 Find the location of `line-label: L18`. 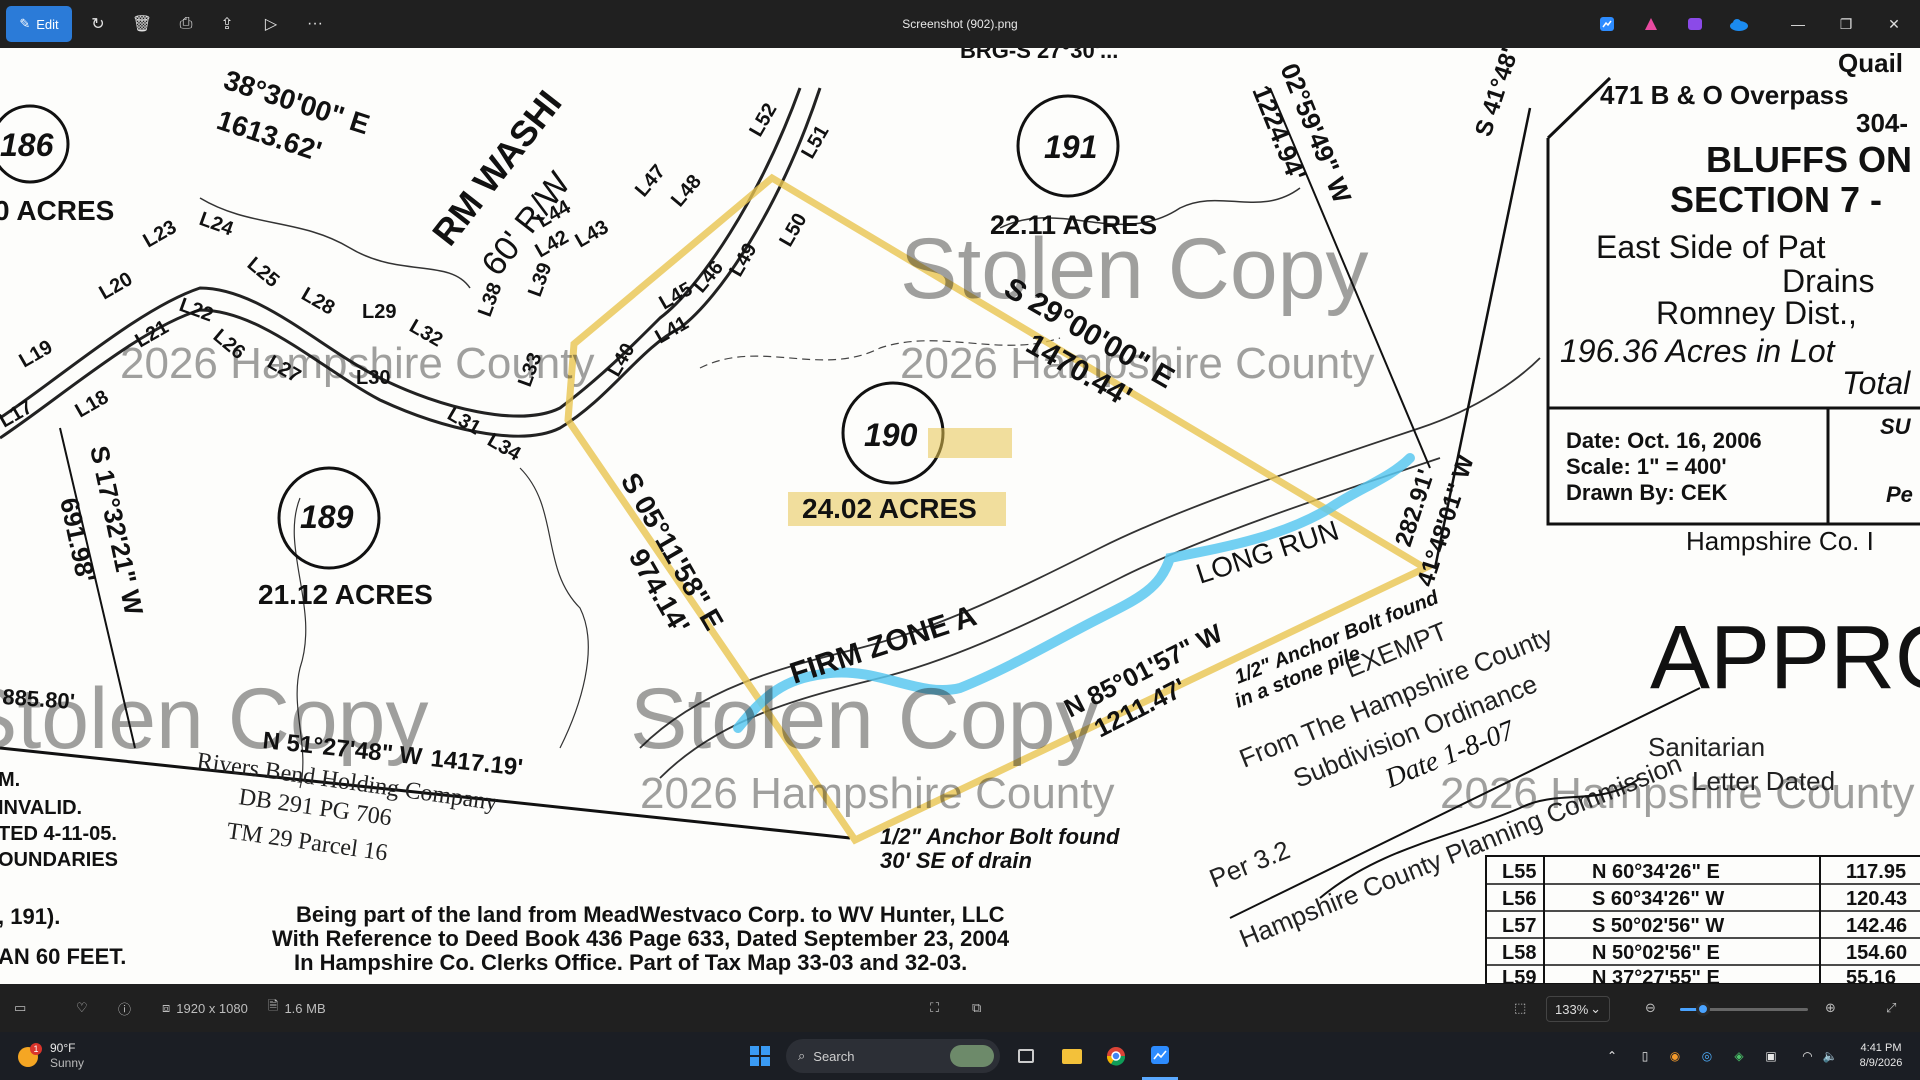

line-label: L18 is located at coordinates (92, 404).